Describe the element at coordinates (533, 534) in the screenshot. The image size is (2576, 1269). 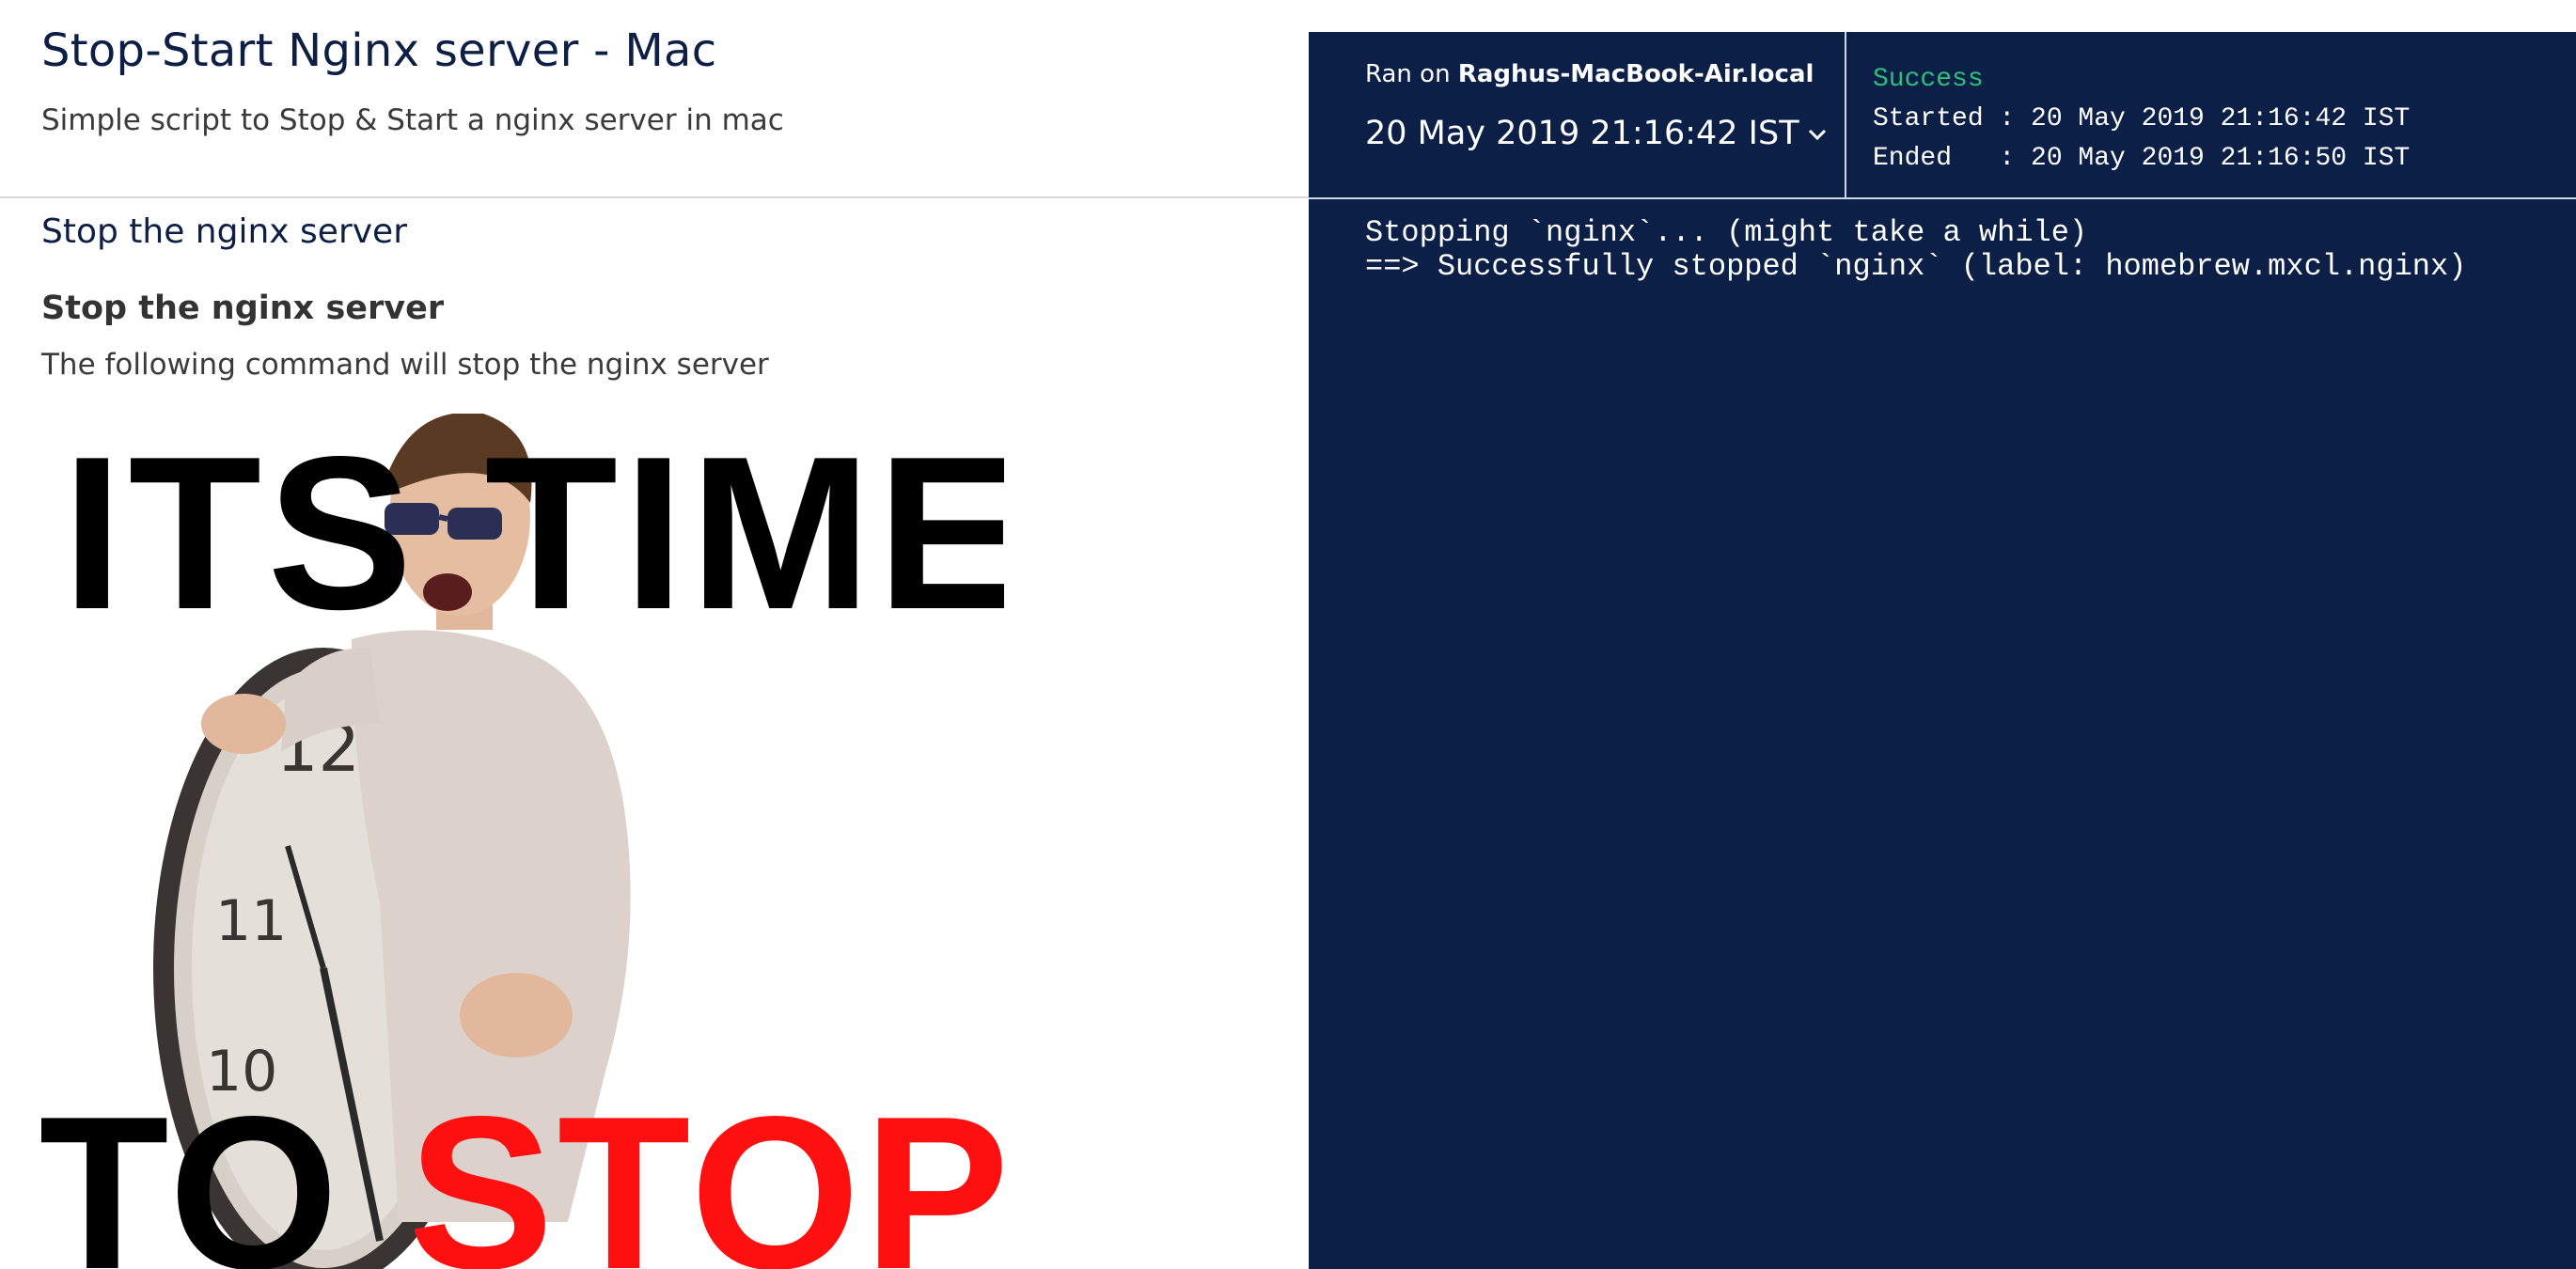
I see `meme-top-text: ITS TIME` at that location.